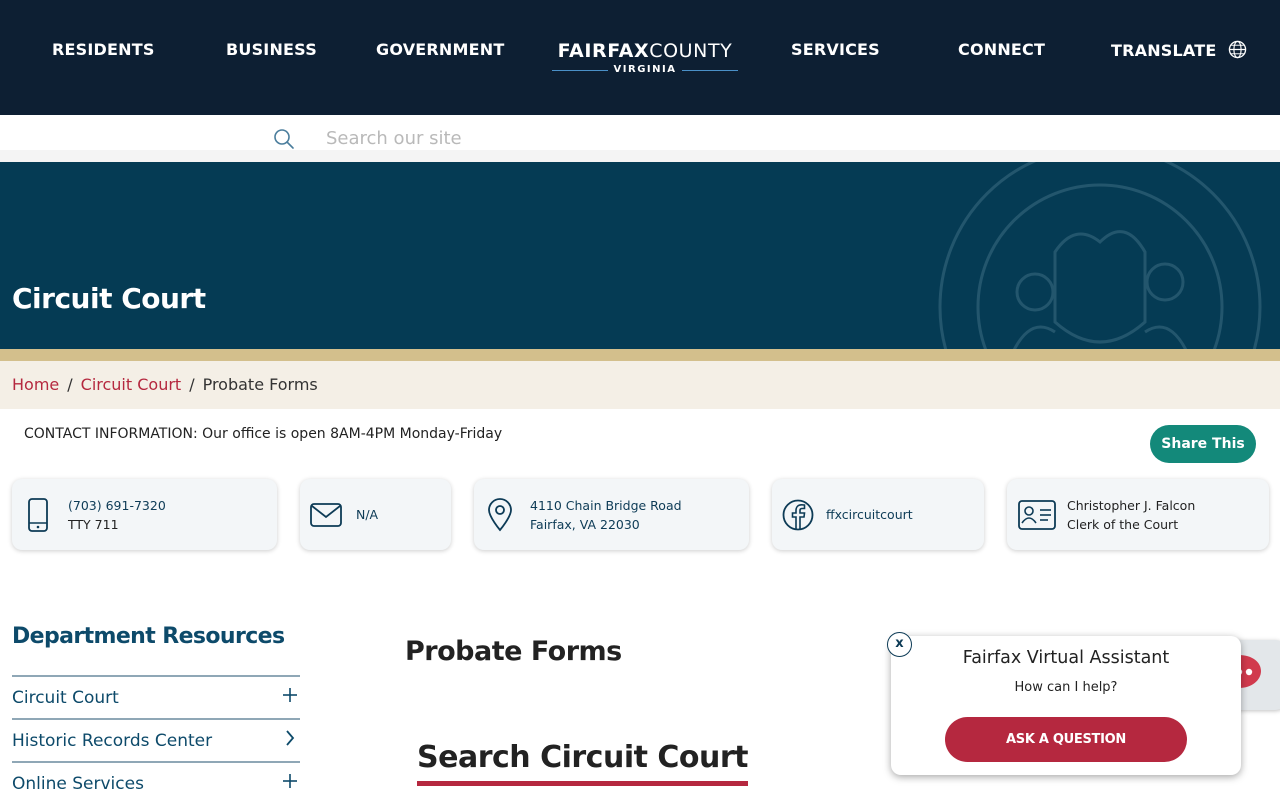  Describe the element at coordinates (93, 524) in the screenshot. I see `tty-number: TTY 711` at that location.